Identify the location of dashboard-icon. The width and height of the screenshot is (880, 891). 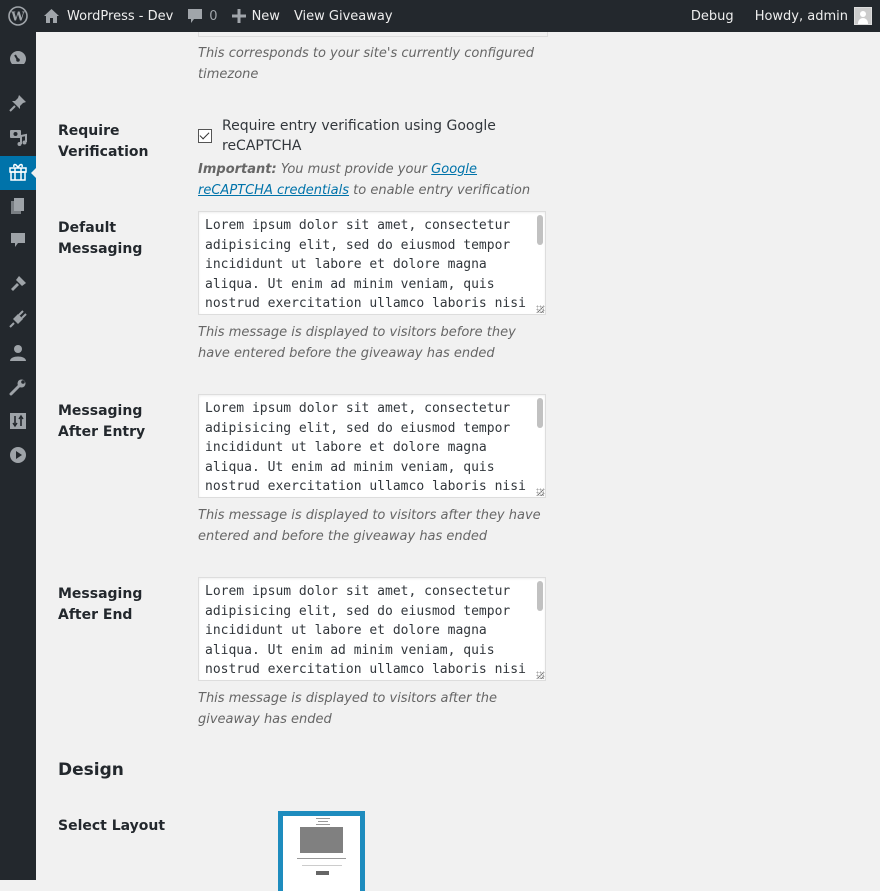
(18, 60).